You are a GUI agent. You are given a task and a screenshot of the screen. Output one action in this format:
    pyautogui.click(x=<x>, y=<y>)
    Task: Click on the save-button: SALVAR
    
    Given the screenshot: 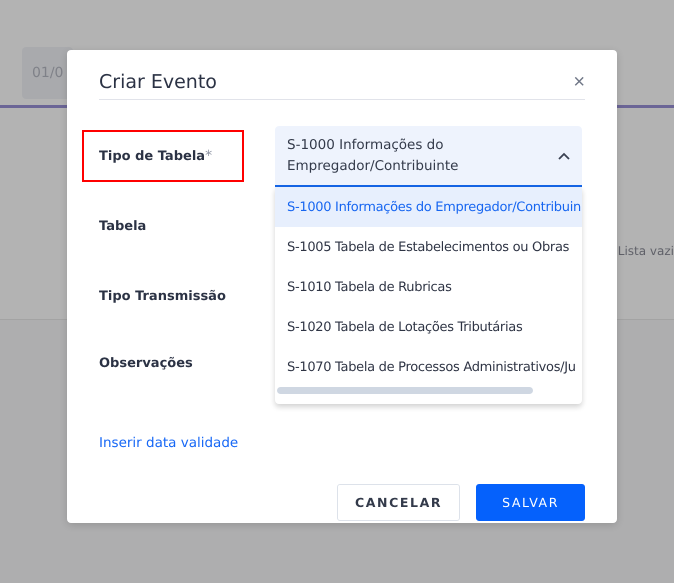 What is the action you would take?
    pyautogui.click(x=530, y=502)
    